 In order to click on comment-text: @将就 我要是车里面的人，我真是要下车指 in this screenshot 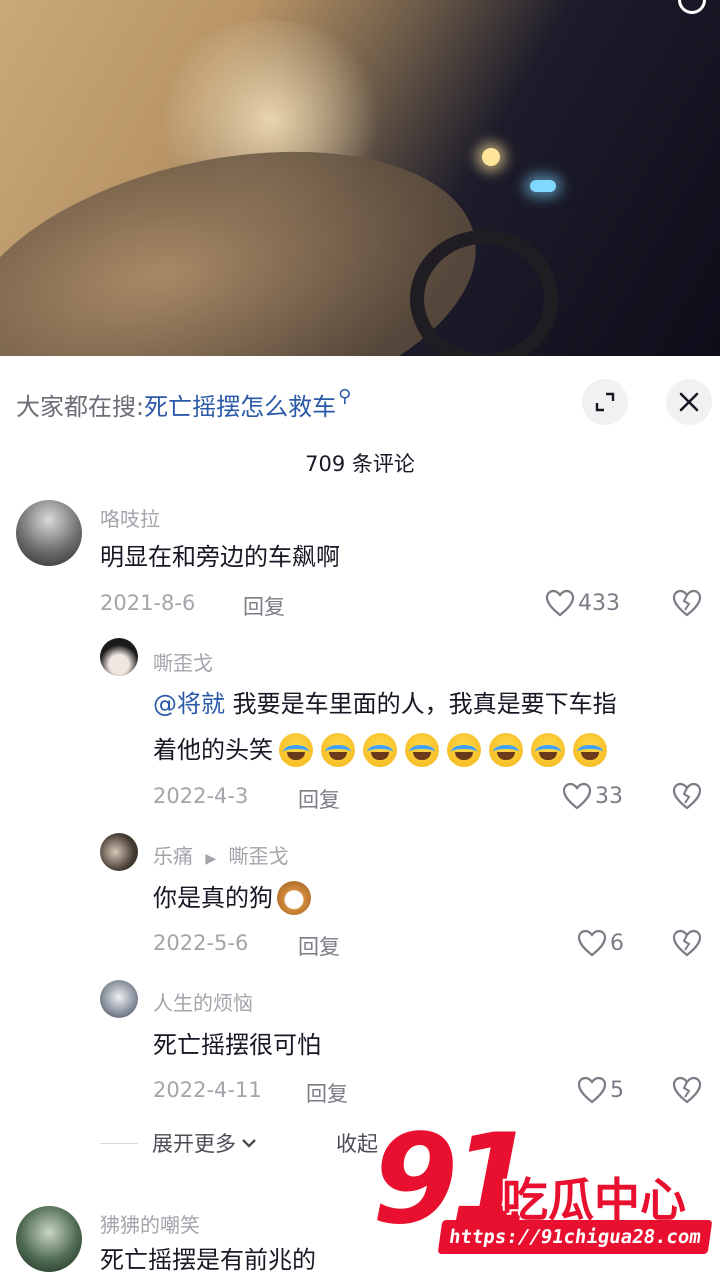, I will do `click(385, 704)`.